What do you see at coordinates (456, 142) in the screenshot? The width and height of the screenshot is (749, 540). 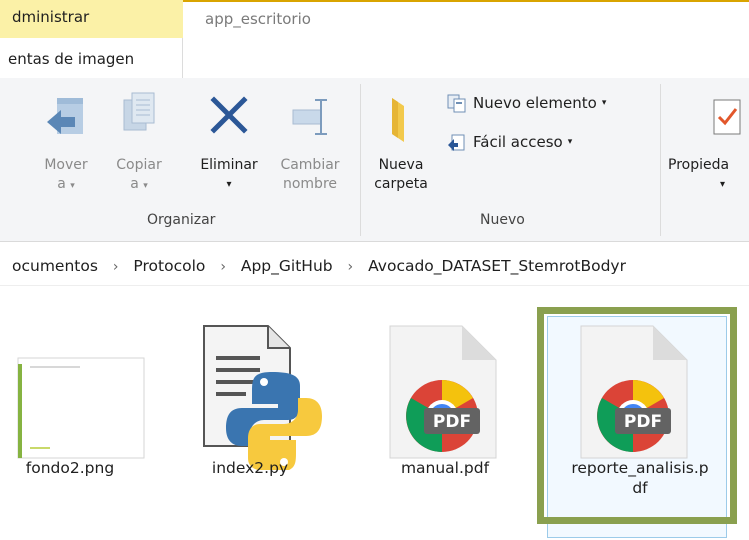 I see `easy-access-icon` at bounding box center [456, 142].